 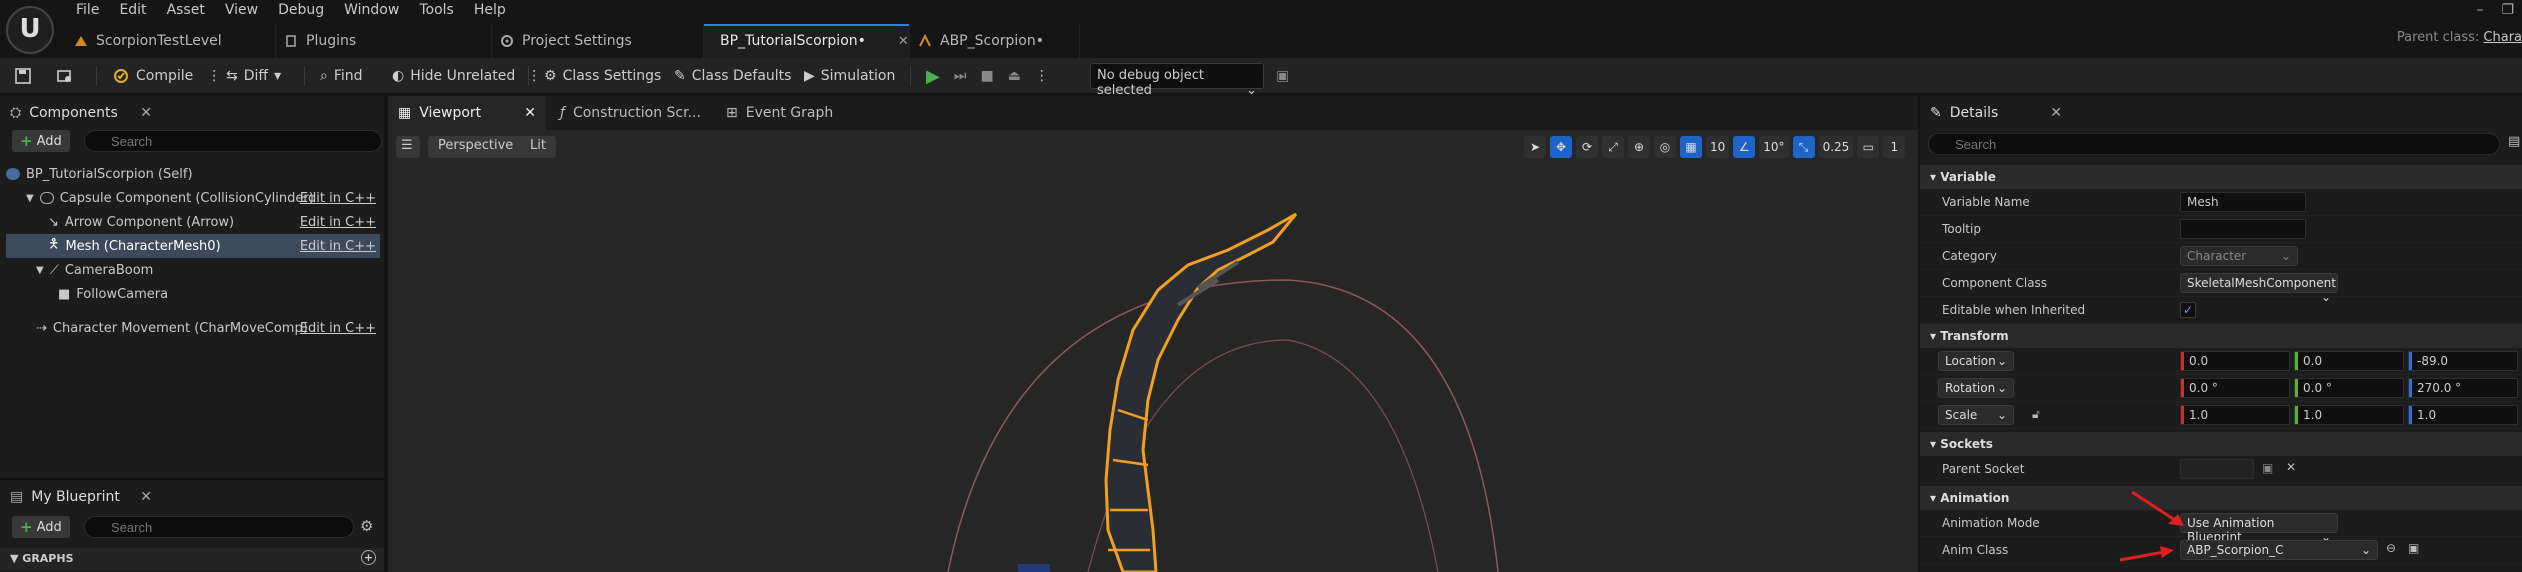 What do you see at coordinates (1691, 147) in the screenshot?
I see `grid-snap-icon: ▦` at bounding box center [1691, 147].